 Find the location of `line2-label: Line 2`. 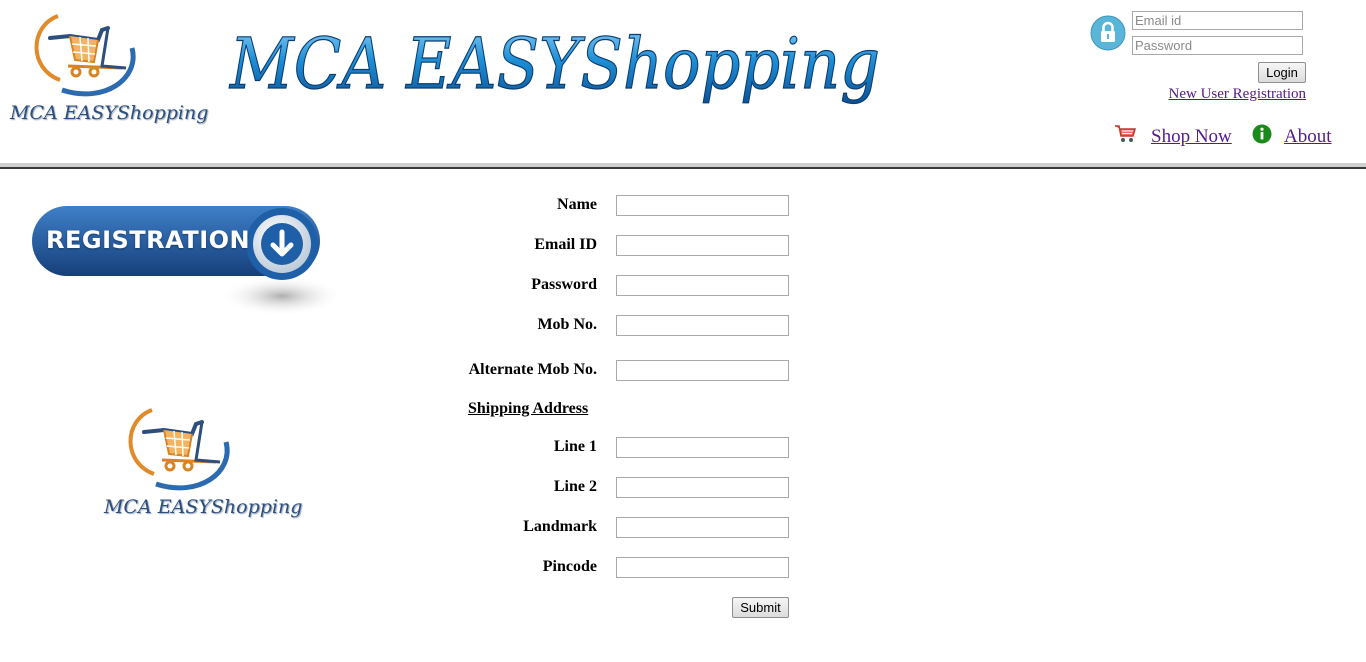

line2-label: Line 2 is located at coordinates (575, 486).